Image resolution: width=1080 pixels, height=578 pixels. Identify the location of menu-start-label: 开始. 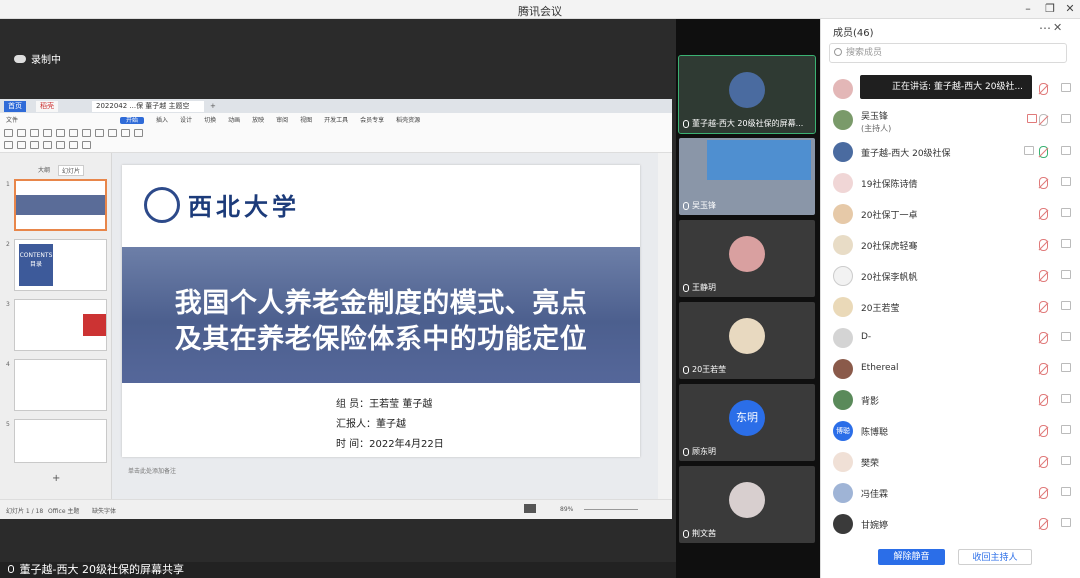
(132, 120).